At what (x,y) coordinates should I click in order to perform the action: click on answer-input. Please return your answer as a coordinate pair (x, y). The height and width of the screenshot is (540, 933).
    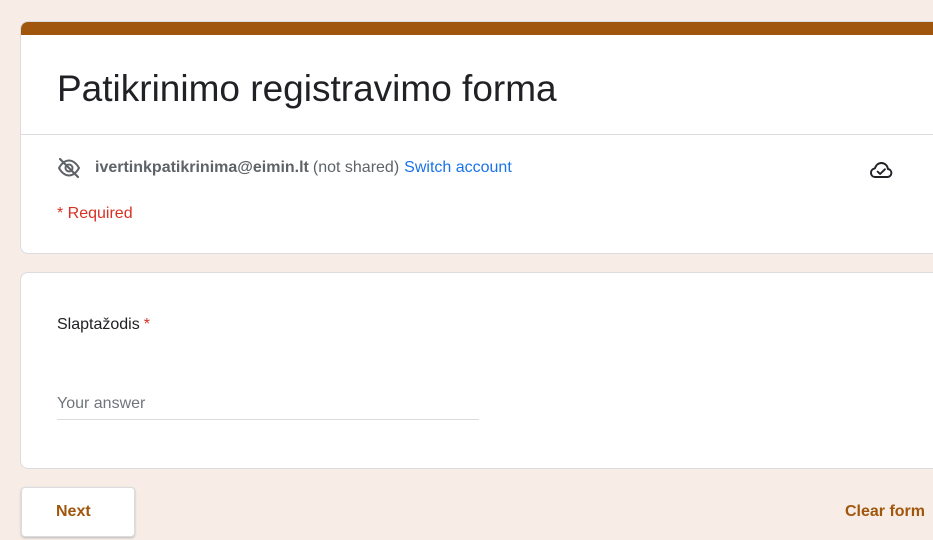
    Looking at the image, I should click on (268, 404).